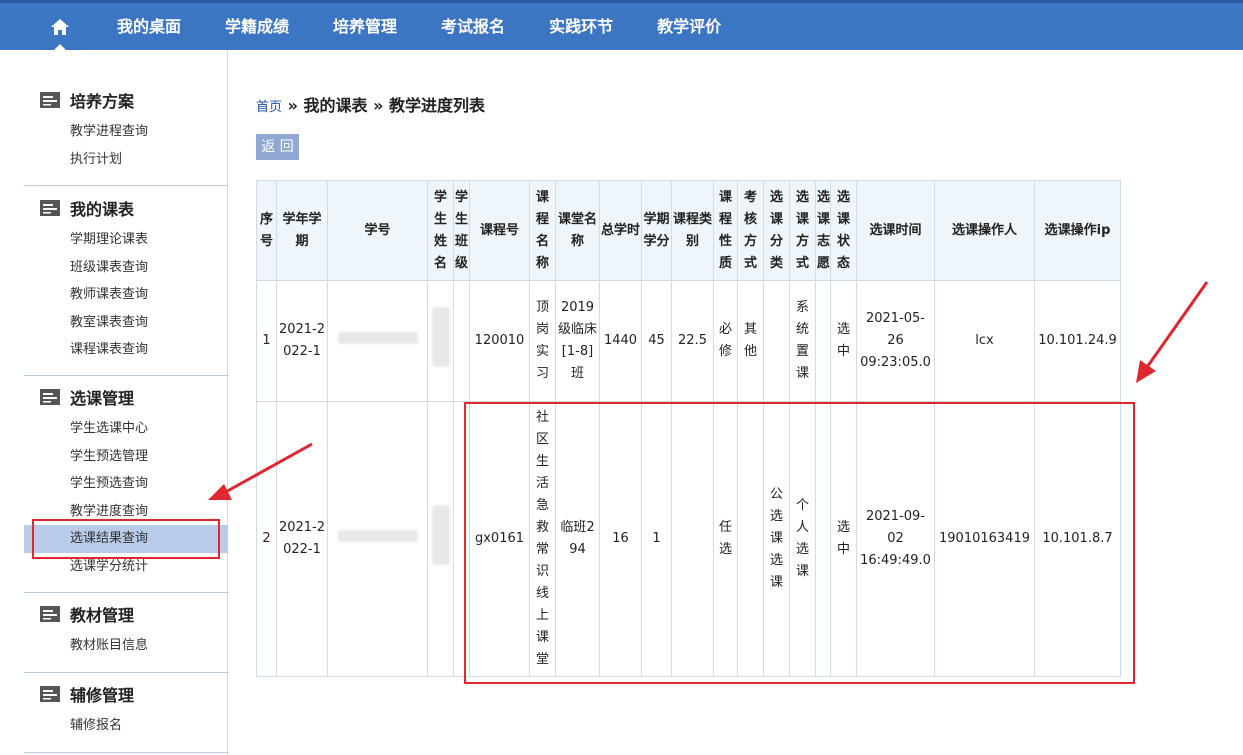  I want to click on table-cell: 2021-05-26 09:23:05.0, so click(895, 341).